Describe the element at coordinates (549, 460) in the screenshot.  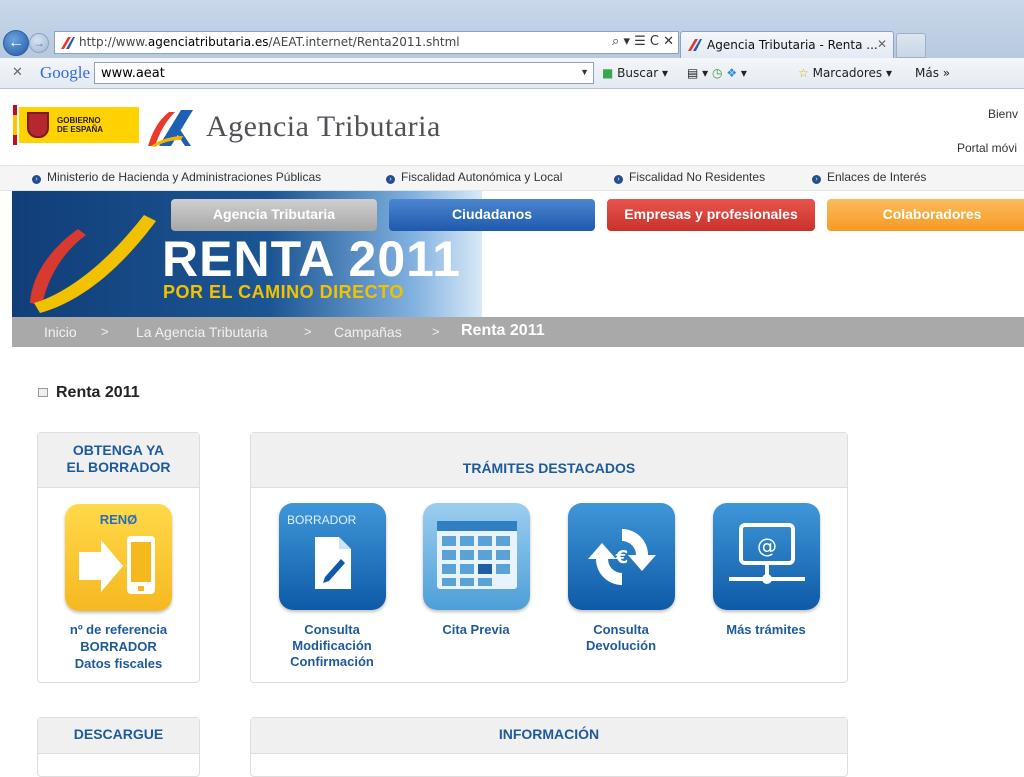
I see `tramites-card-header: TRÁMITES DESTACADOS` at that location.